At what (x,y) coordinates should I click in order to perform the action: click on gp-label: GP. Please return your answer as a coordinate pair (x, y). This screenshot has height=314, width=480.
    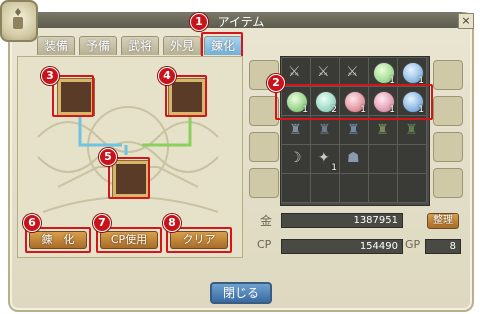
    Looking at the image, I should click on (413, 244).